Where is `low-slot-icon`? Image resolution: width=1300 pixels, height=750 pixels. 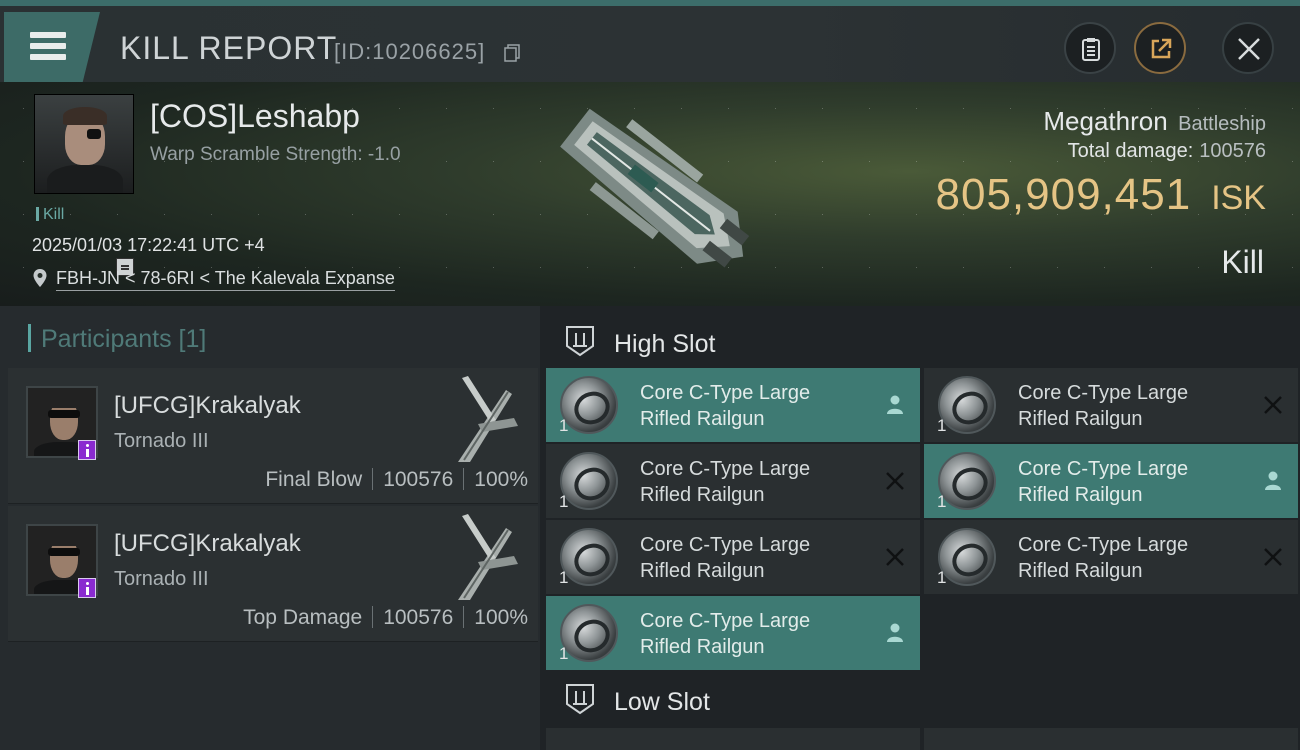 low-slot-icon is located at coordinates (580, 699).